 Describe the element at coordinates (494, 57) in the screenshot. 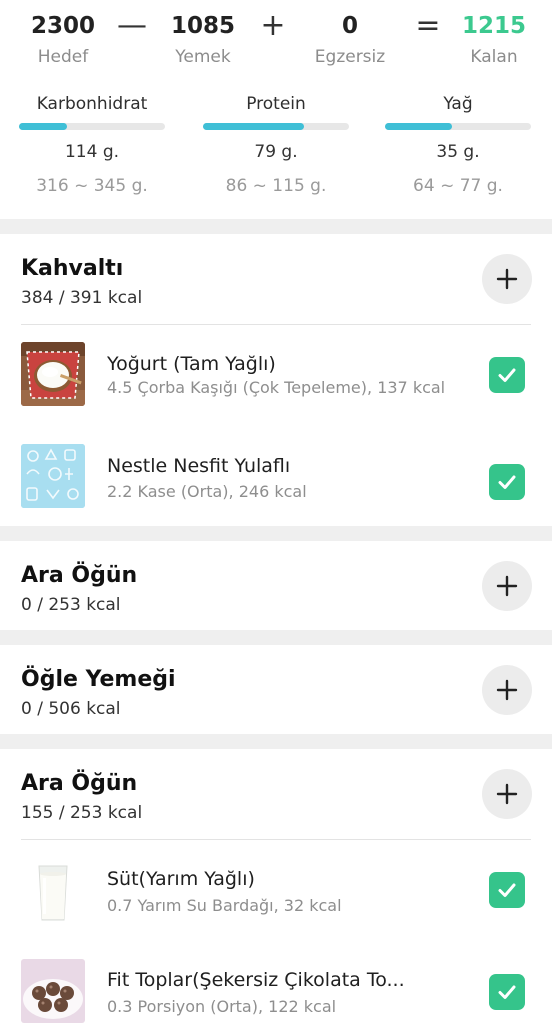

I see `remaining-label: Kalan` at that location.